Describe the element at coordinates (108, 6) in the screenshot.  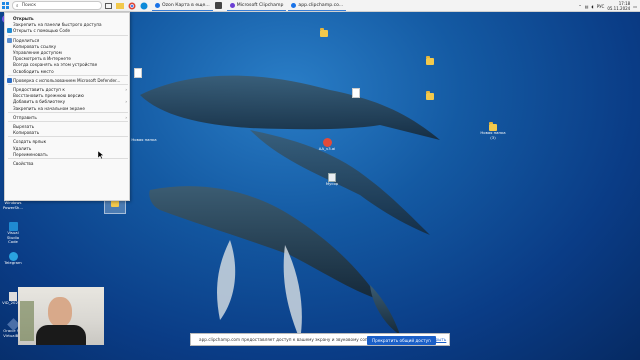
I see `task-view-icon` at that location.